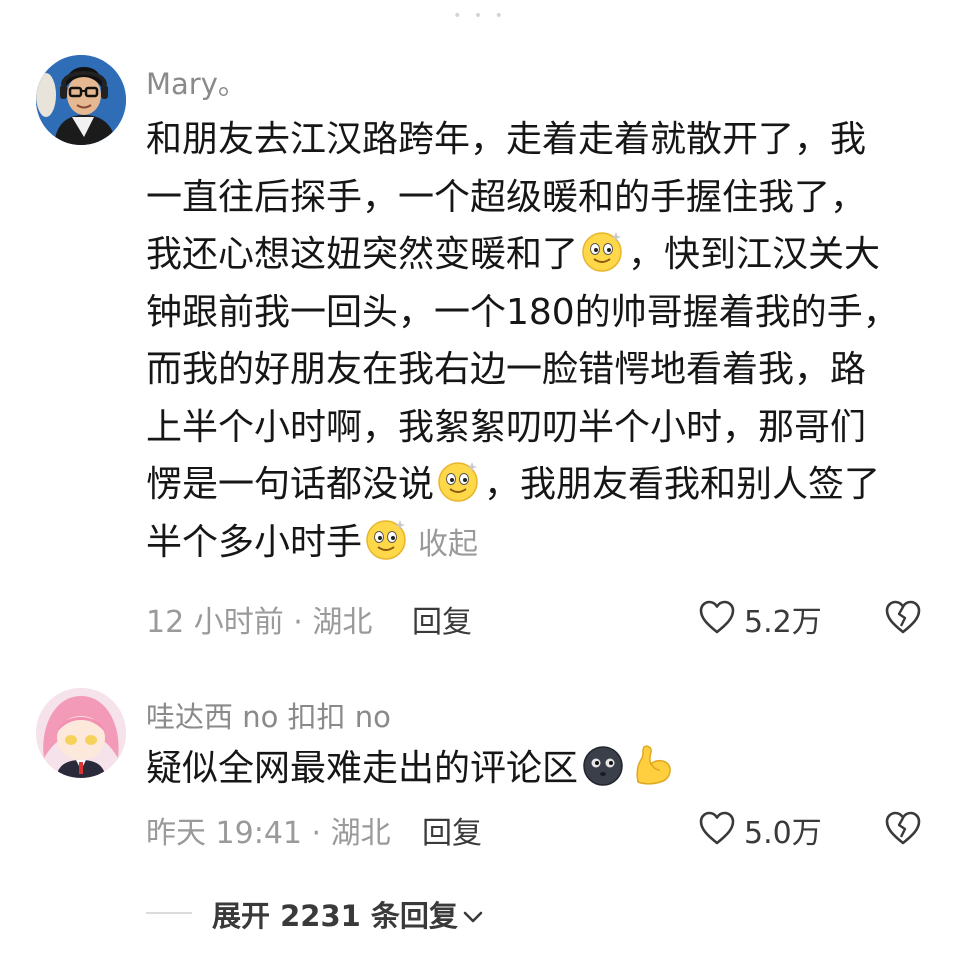  I want to click on comment-meta: 12 小时前 · 湖北 回复 5.2万, so click(541, 618).